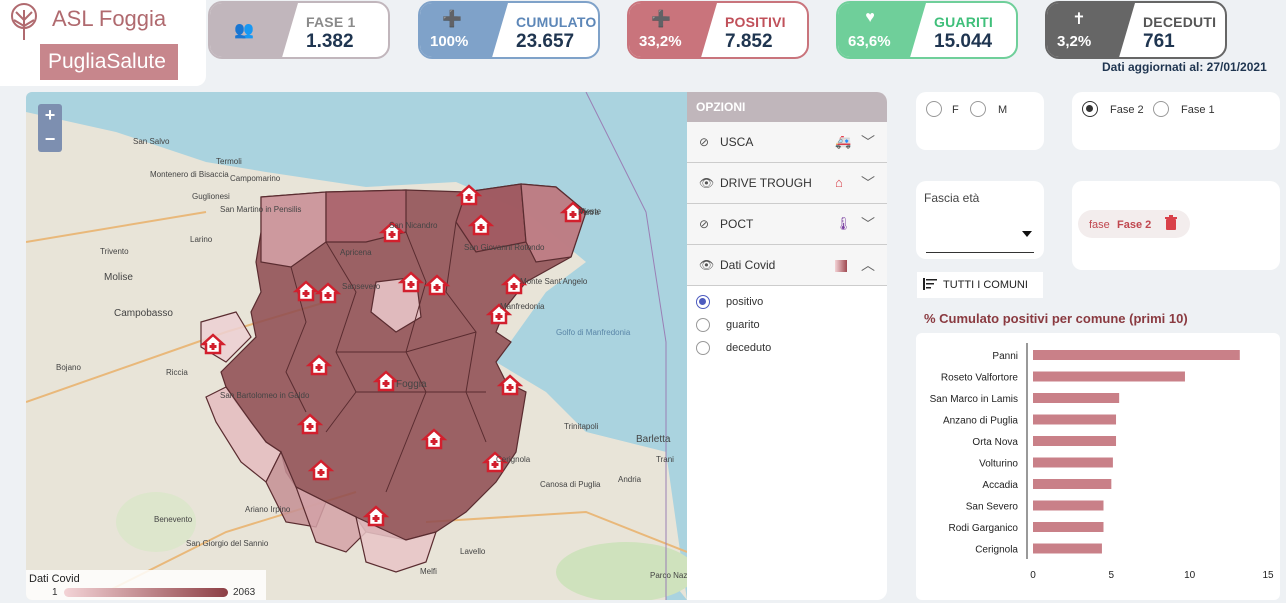 The height and width of the screenshot is (603, 1286). What do you see at coordinates (545, 41) in the screenshot?
I see `stat-card-value: 23.657` at bounding box center [545, 41].